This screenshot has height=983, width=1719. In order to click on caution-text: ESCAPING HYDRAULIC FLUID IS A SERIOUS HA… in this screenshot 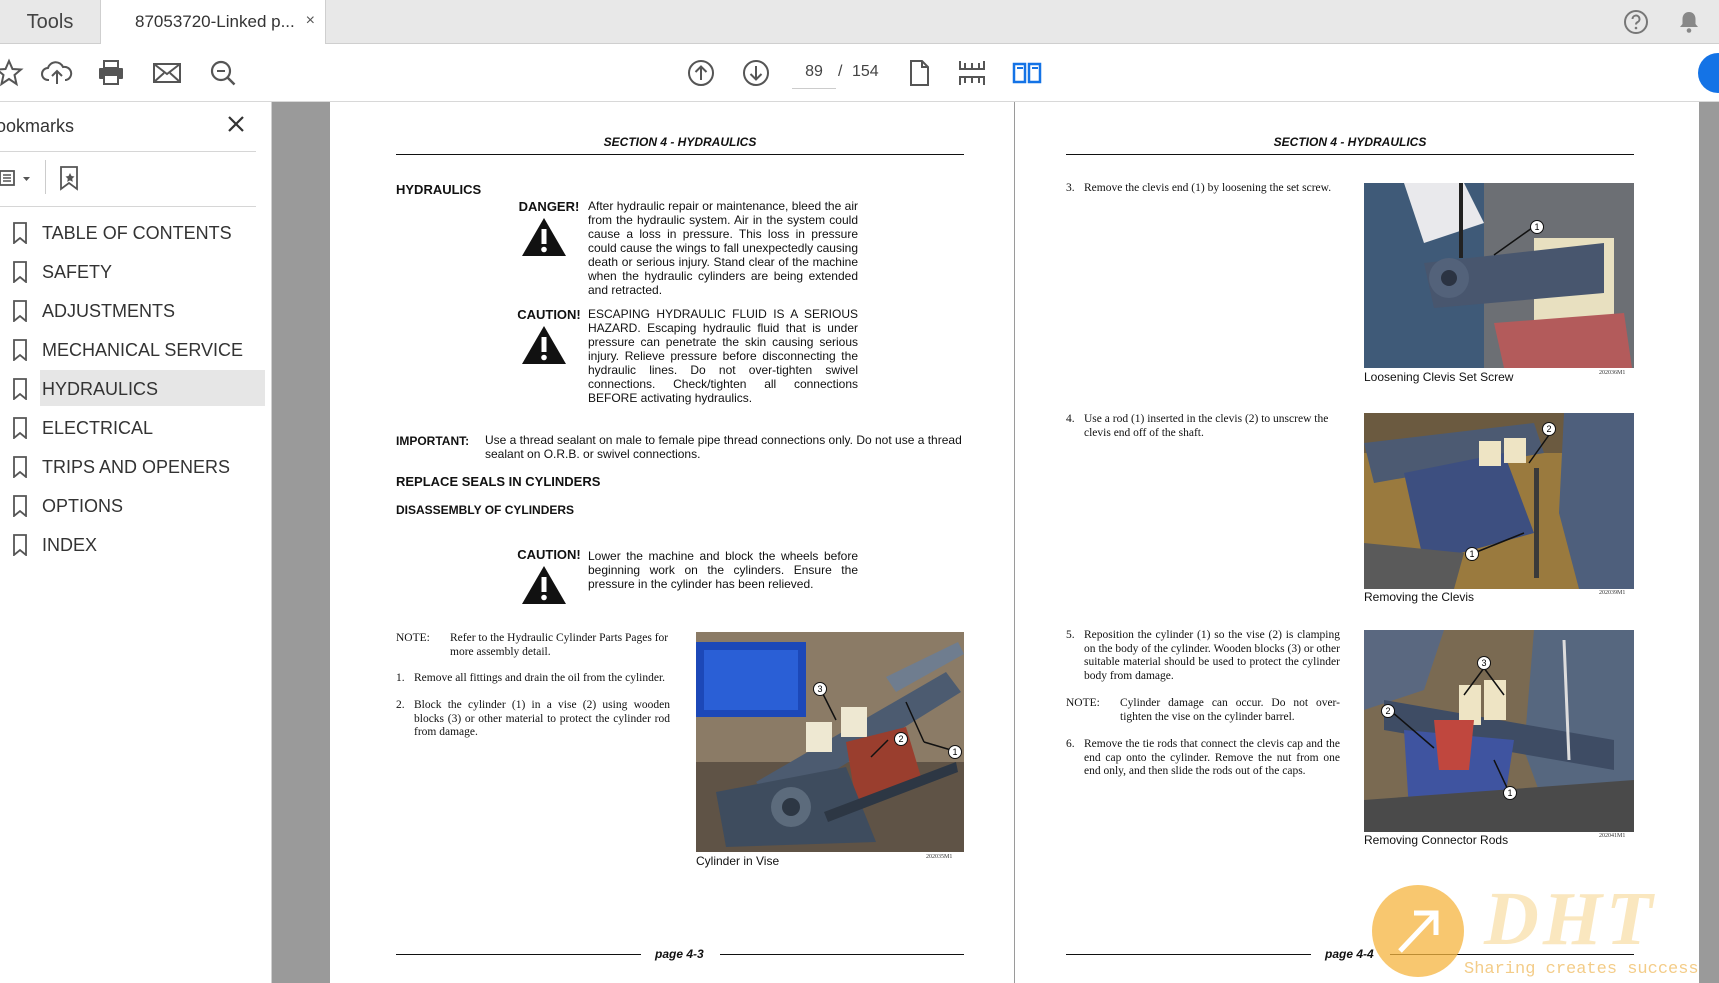, I will do `click(723, 356)`.